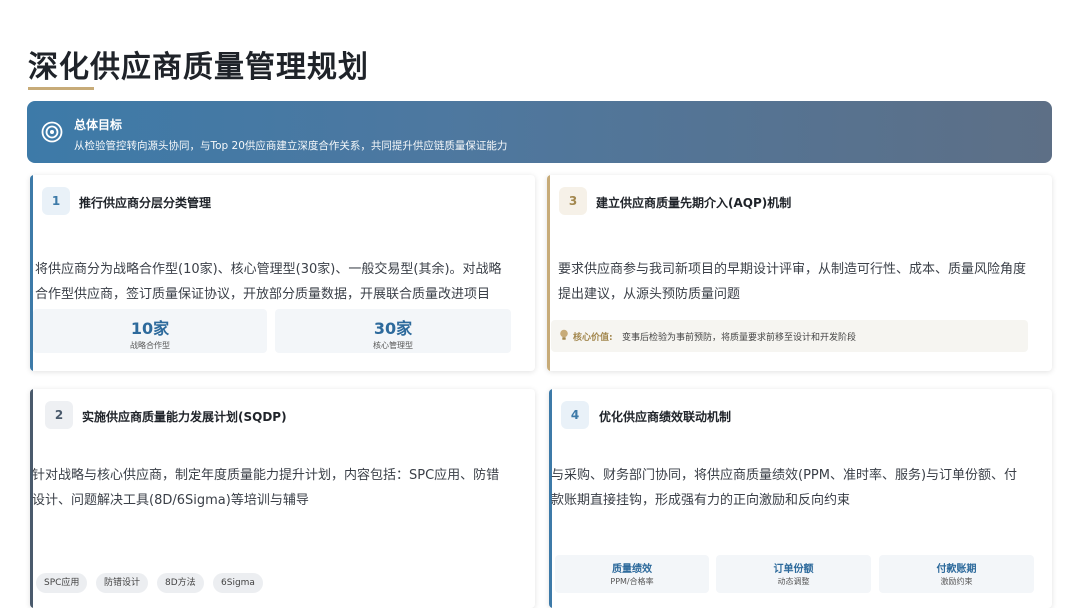 The width and height of the screenshot is (1080, 608). What do you see at coordinates (59, 415) in the screenshot?
I see `card-number: 2` at bounding box center [59, 415].